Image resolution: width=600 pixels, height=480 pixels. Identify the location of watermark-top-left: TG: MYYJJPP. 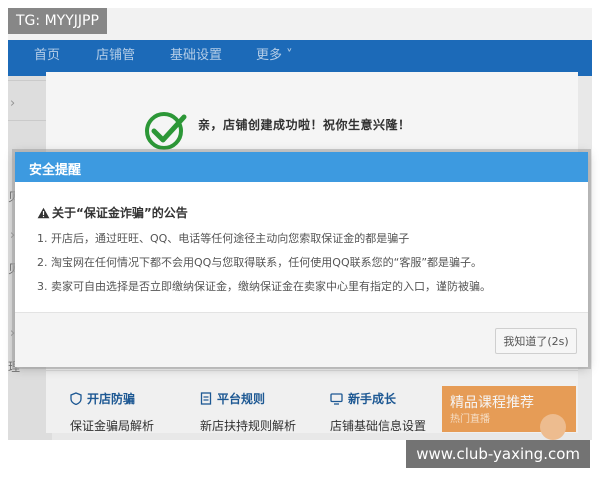
(57, 21).